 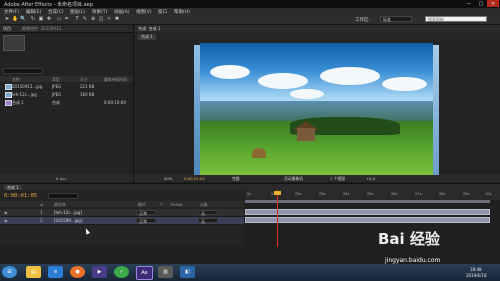 What do you see at coordinates (93, 19) in the screenshot?
I see `clone-tool-icon: ⊕` at bounding box center [93, 19].